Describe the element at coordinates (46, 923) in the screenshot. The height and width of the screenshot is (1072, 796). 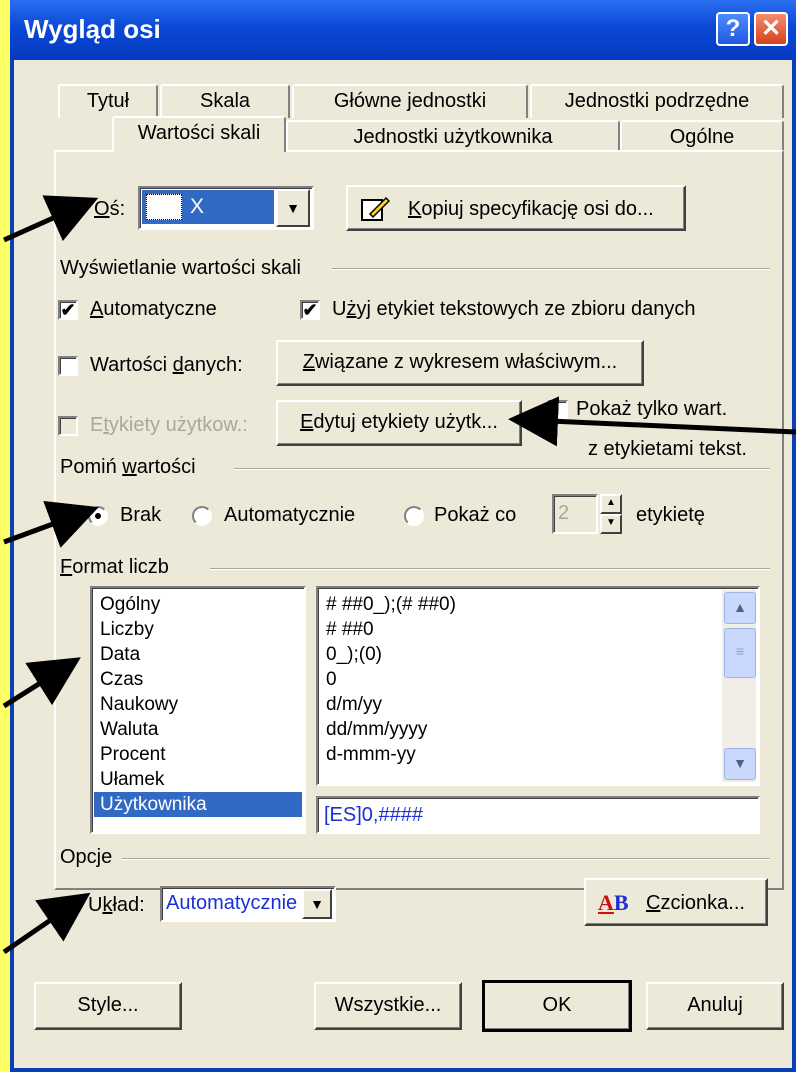
I see `arrow-layout` at that location.